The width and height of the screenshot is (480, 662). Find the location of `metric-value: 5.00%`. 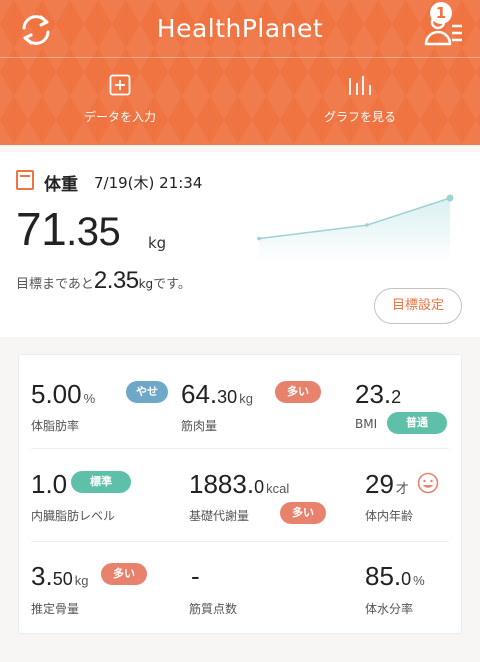

metric-value: 5.00% is located at coordinates (63, 394).